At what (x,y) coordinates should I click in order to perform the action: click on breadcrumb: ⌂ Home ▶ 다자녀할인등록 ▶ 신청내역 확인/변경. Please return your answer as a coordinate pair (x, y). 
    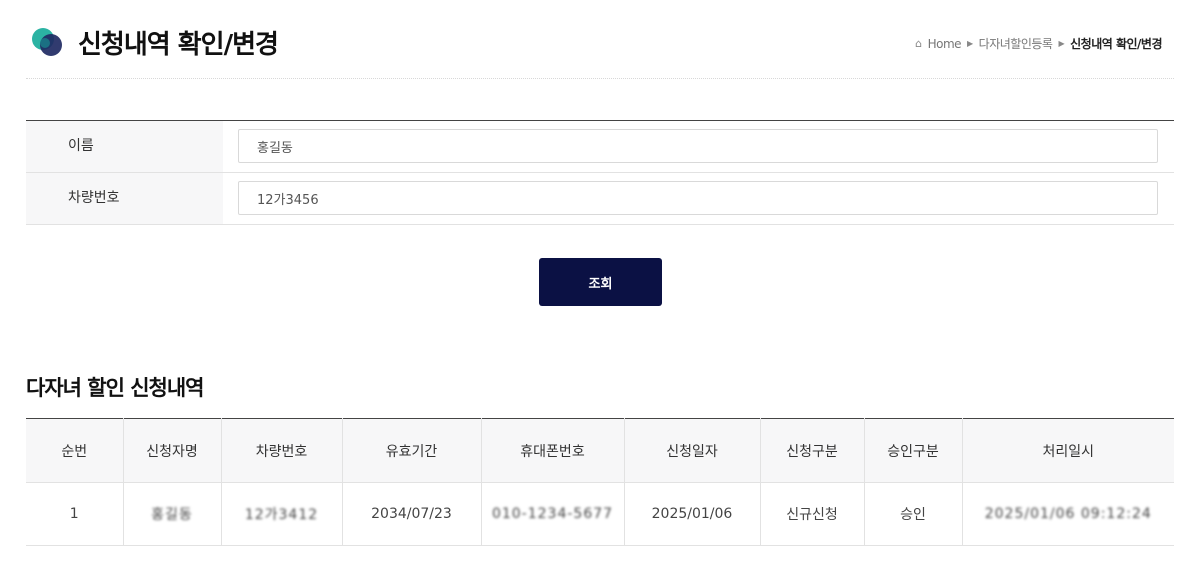
    Looking at the image, I should click on (1038, 43).